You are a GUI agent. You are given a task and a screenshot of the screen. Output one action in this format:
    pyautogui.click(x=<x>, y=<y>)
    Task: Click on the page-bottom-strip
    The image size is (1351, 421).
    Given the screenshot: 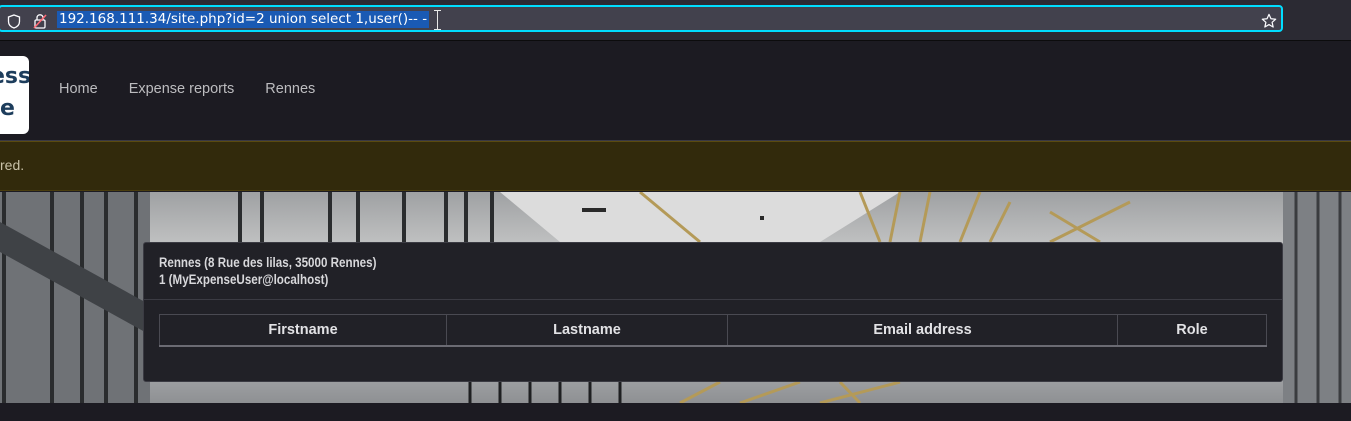 What is the action you would take?
    pyautogui.click(x=675, y=412)
    